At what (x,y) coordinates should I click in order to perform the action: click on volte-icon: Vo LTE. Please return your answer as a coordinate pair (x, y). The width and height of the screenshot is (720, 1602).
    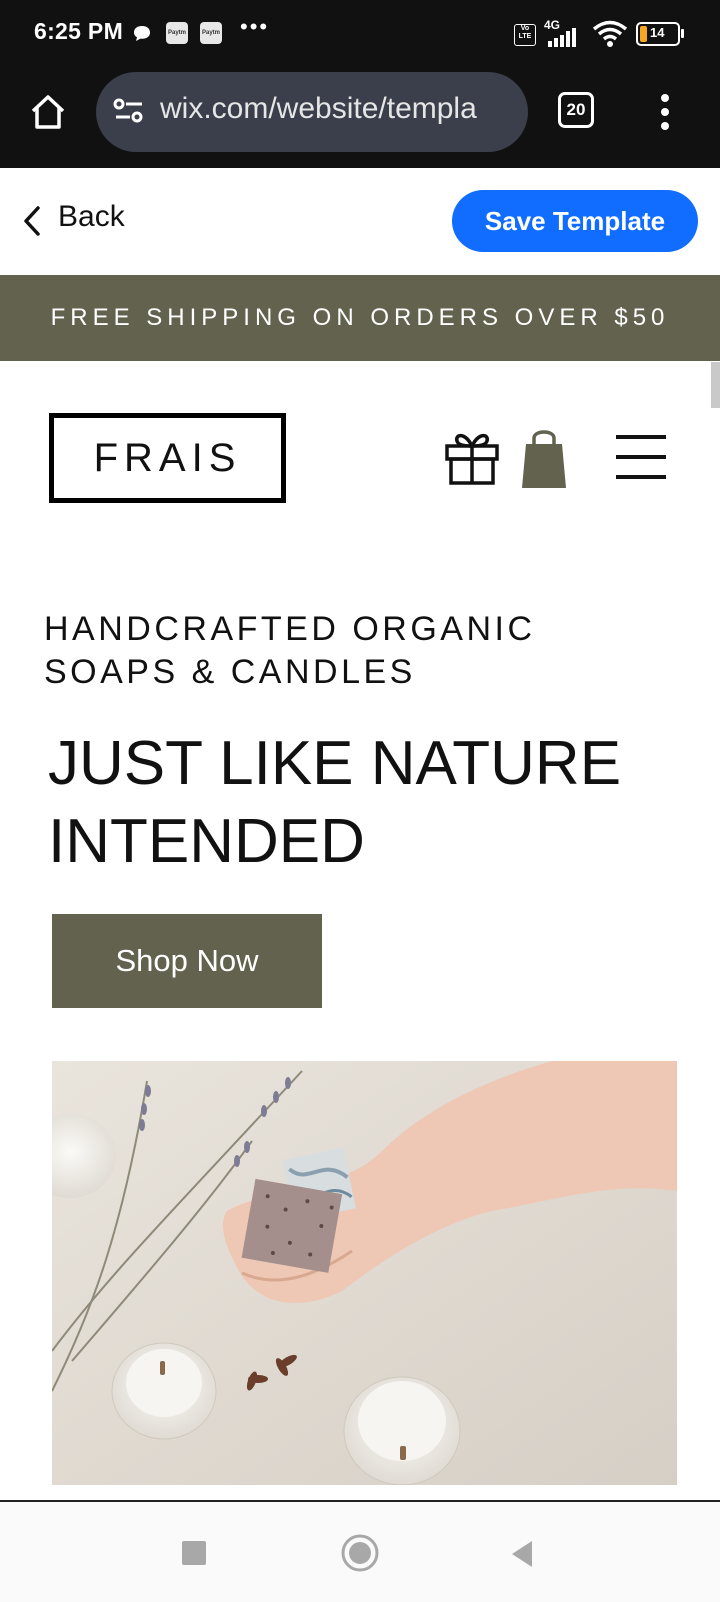
    Looking at the image, I should click on (525, 35).